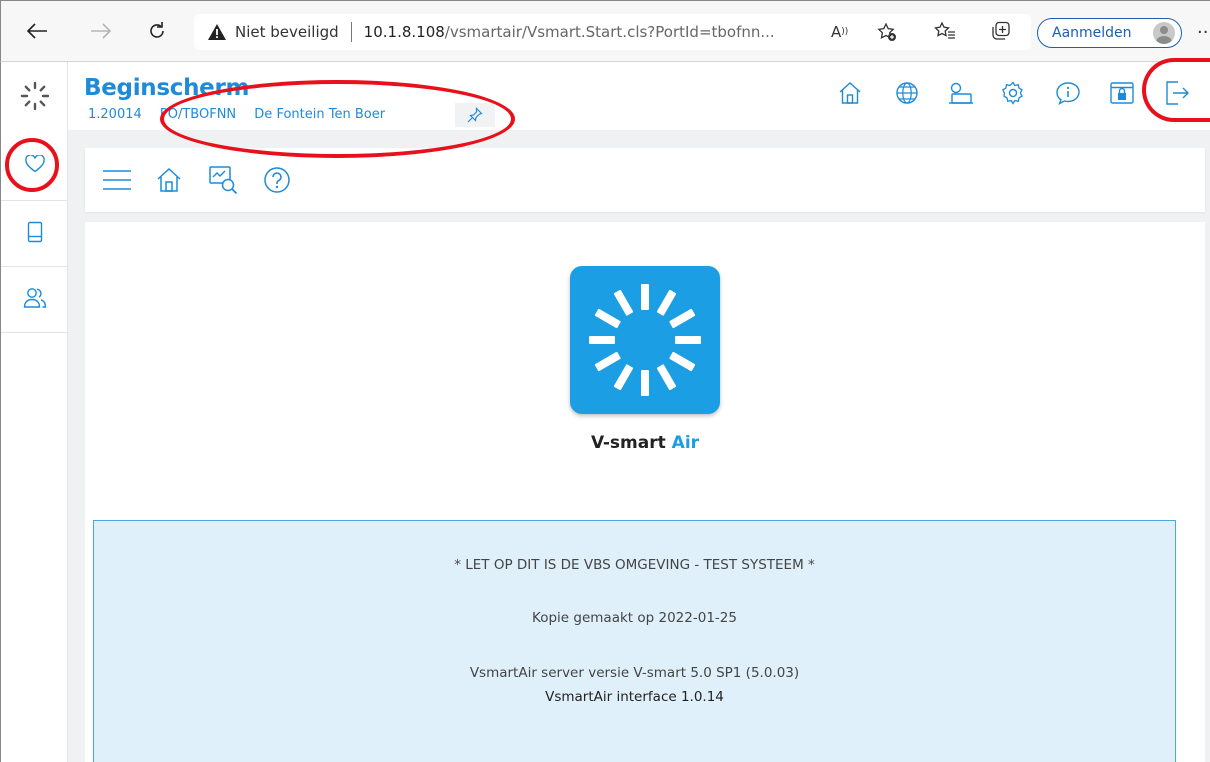 This screenshot has height=762, width=1210. Describe the element at coordinates (1203, 32) in the screenshot. I see `more-options-icon: ···` at that location.